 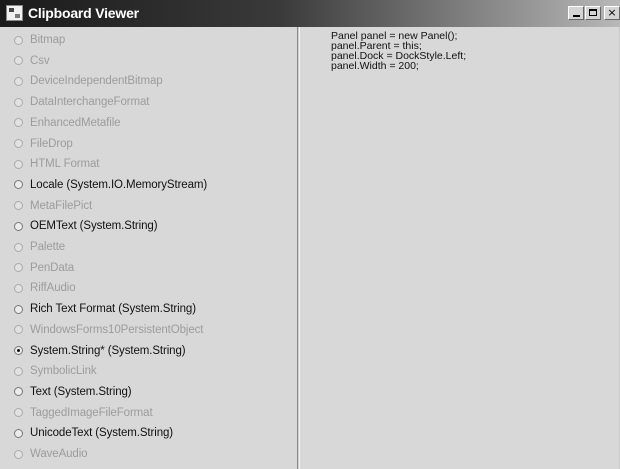 I want to click on format-radio-item: OEMText (System.String), so click(x=86, y=226).